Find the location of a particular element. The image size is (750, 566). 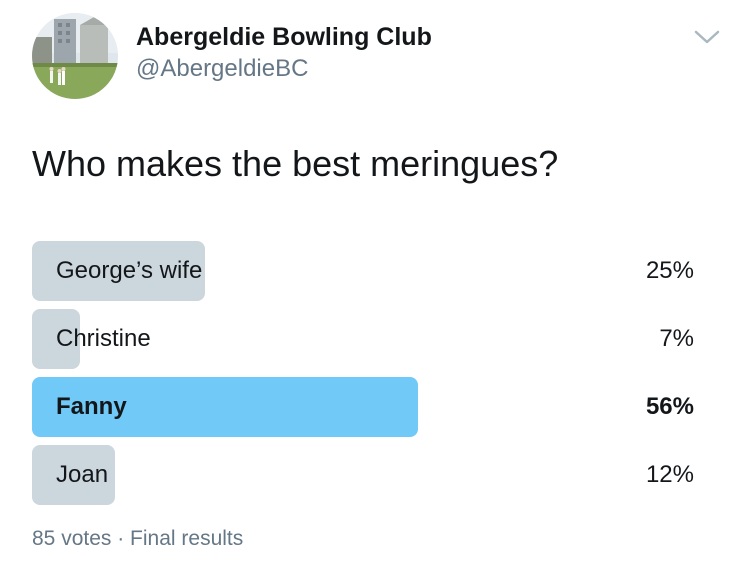

poll-option-label: Fanny is located at coordinates (91, 406).